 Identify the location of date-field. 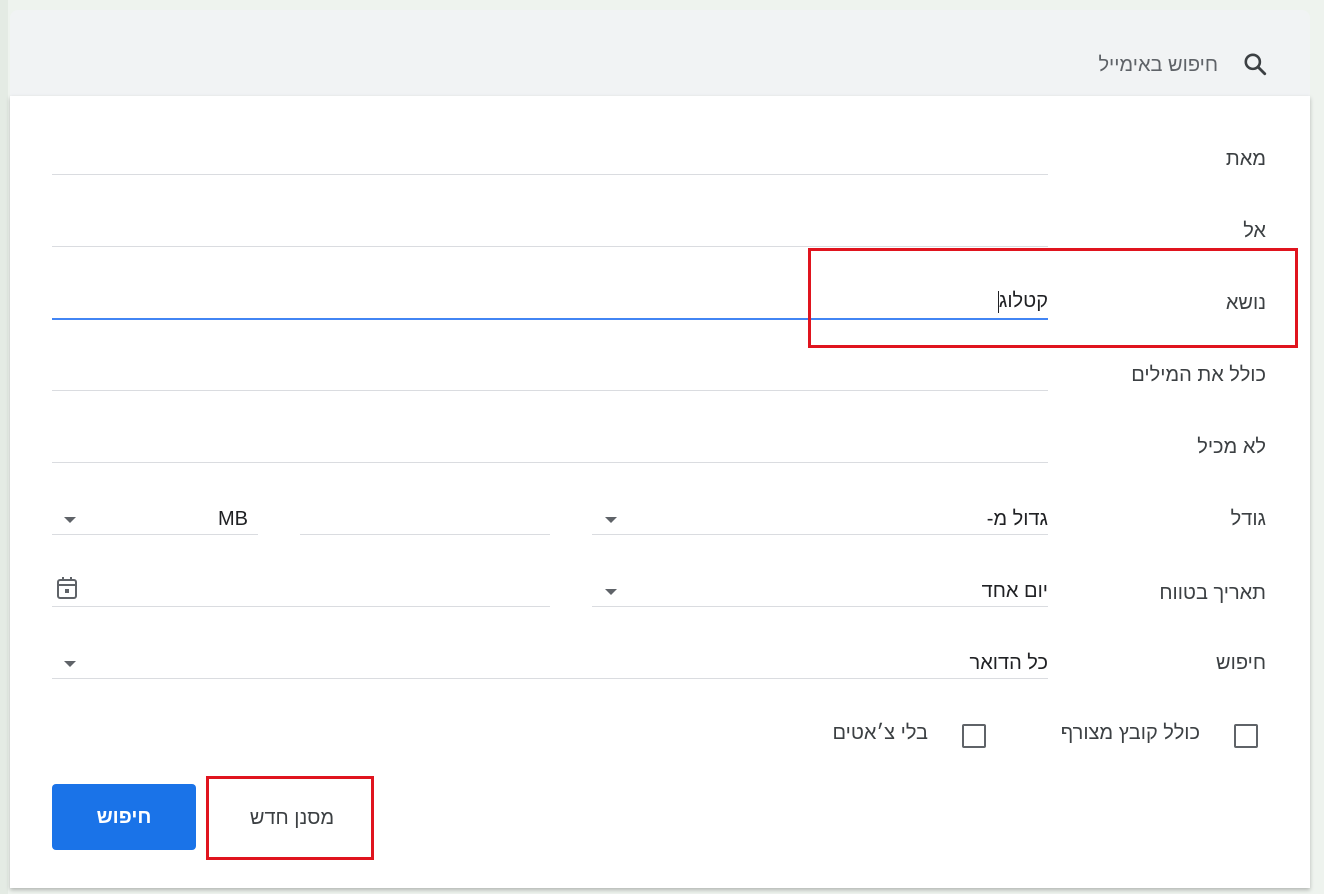
(301, 606).